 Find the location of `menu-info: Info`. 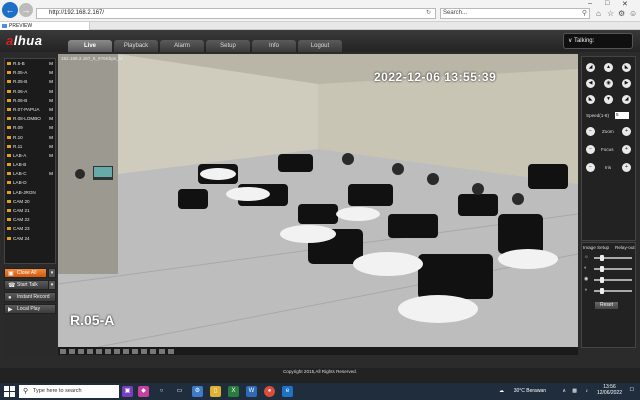

menu-info: Info is located at coordinates (274, 46).